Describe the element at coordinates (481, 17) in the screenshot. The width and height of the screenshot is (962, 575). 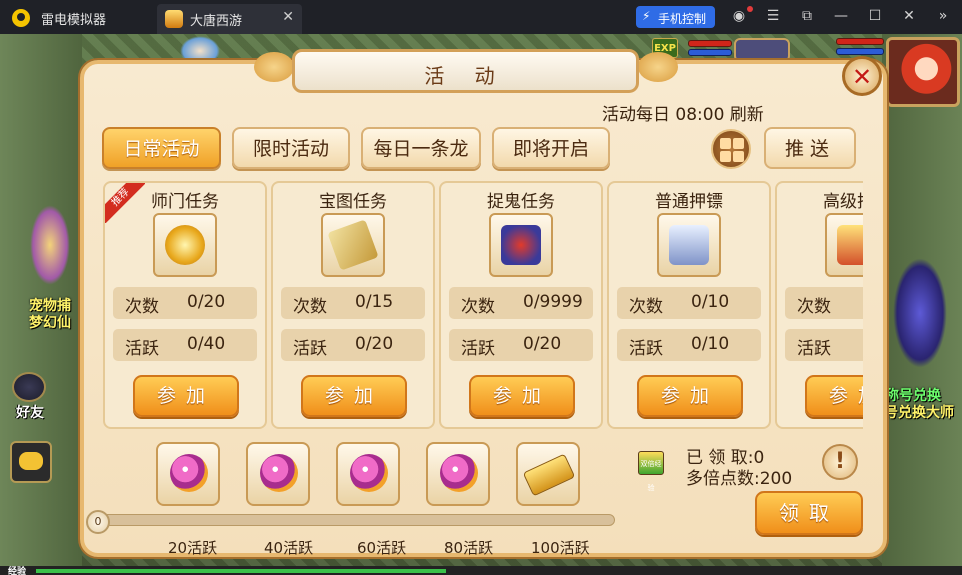
I see `emulator-title-bar: 雷电模拟器 大唐西游 ✕ ⚡ 手机控制 ◉ ☰ ⧉ — ☐ ✕ »` at that location.